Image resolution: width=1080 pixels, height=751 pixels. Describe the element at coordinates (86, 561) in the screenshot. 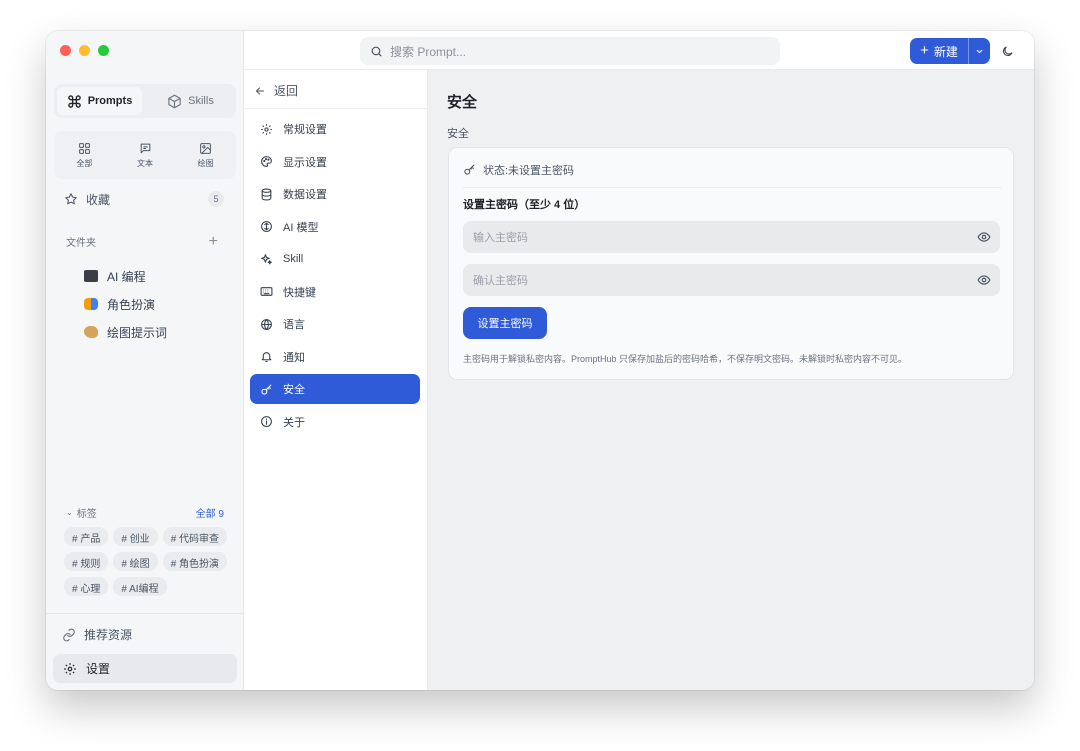

I see `tag-chip: # 规则` at that location.